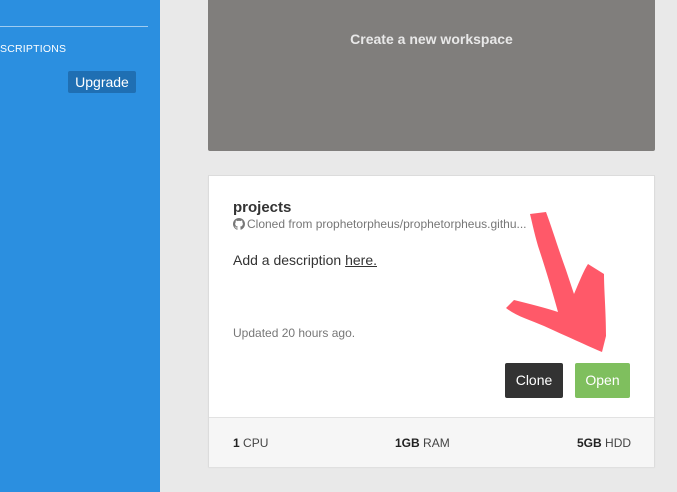 The height and width of the screenshot is (492, 677). Describe the element at coordinates (407, 443) in the screenshot. I see `ram-value: 1GB` at that location.